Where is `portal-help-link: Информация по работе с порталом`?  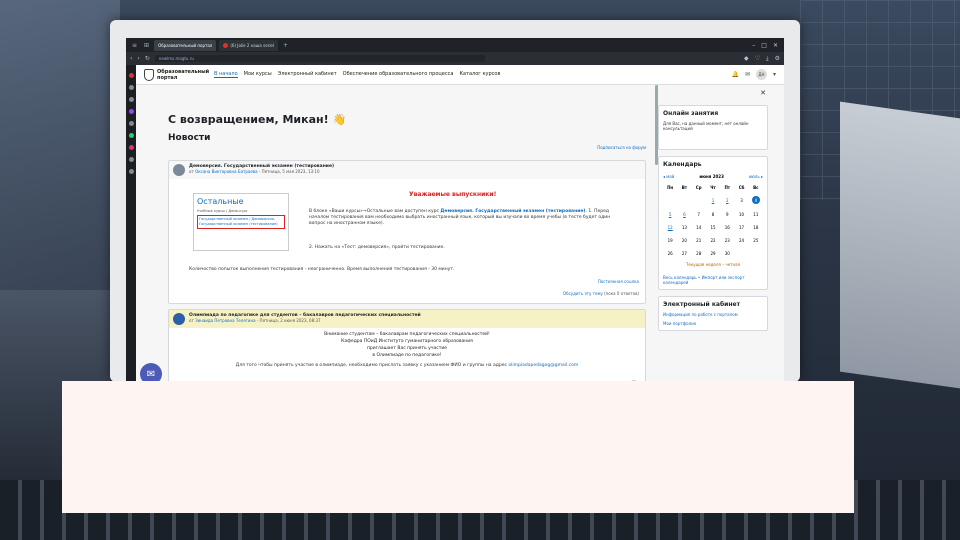 portal-help-link: Информация по работе с порталом is located at coordinates (713, 314).